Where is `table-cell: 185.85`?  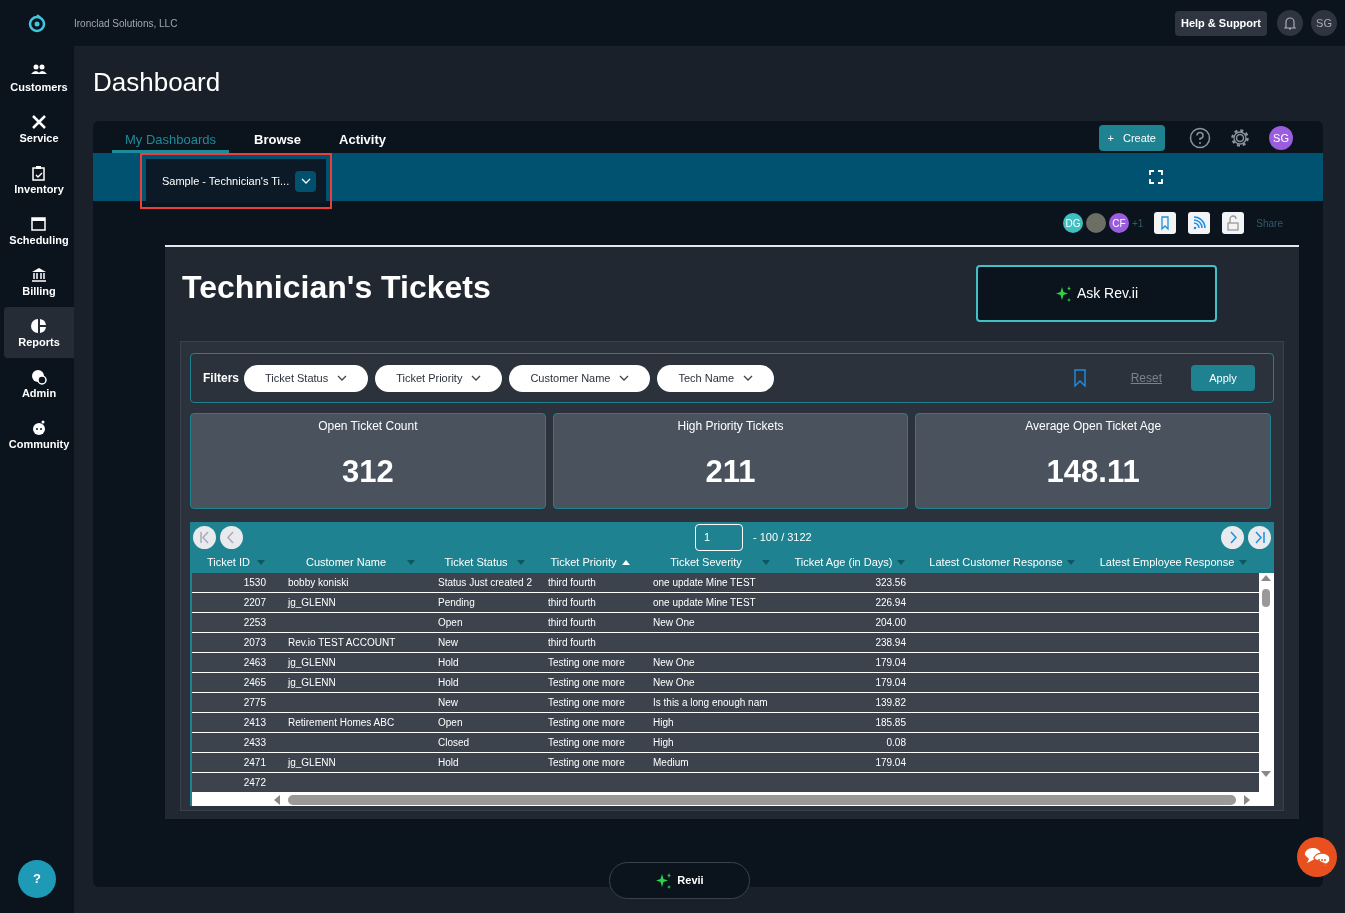
table-cell: 185.85 is located at coordinates (890, 722).